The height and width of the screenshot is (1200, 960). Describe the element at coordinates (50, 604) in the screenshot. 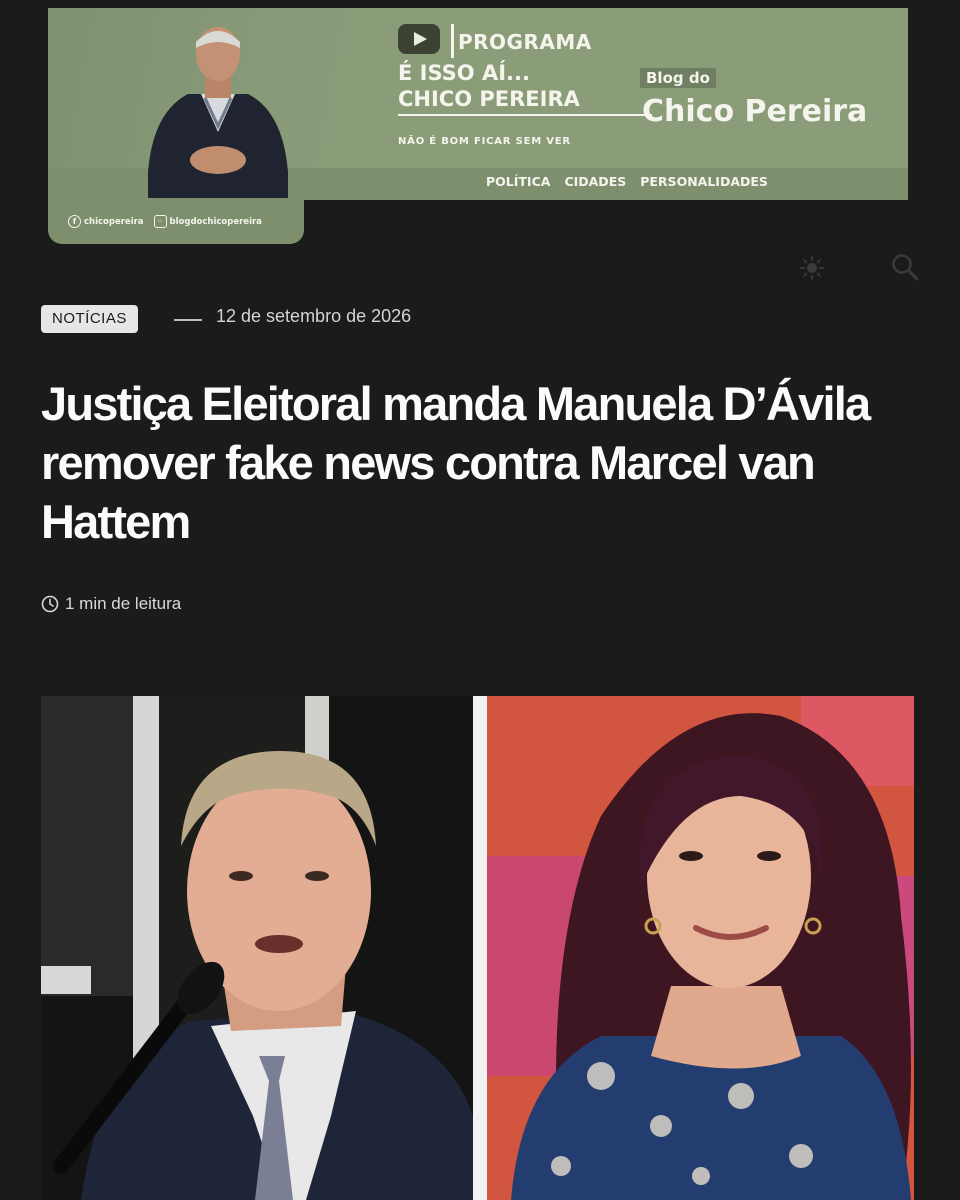

I see `clock-icon` at that location.